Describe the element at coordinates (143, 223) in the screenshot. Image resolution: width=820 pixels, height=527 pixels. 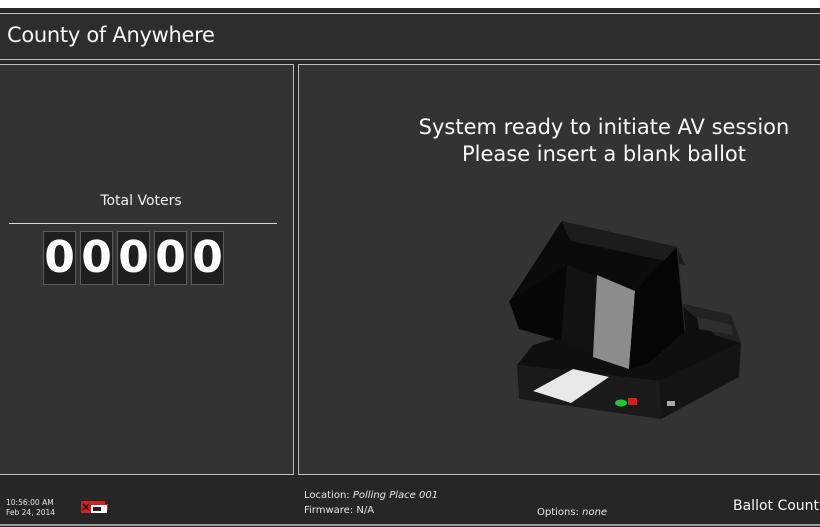
I see `voters-divider` at that location.